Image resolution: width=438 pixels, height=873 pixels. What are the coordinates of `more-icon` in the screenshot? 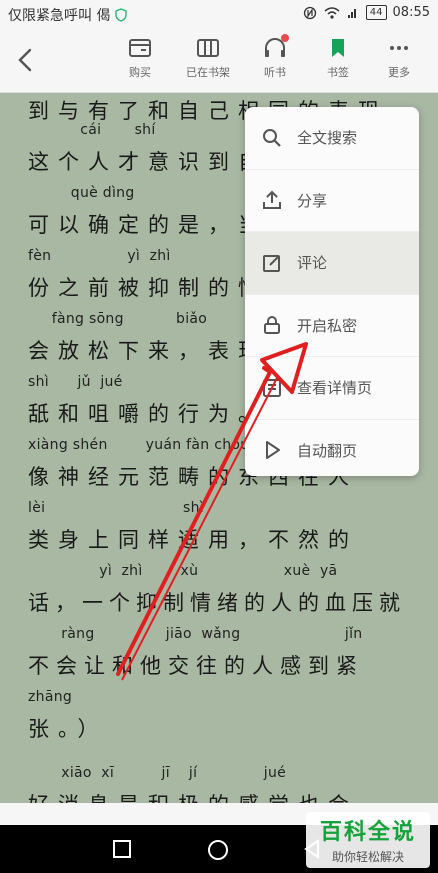 It's located at (399, 48).